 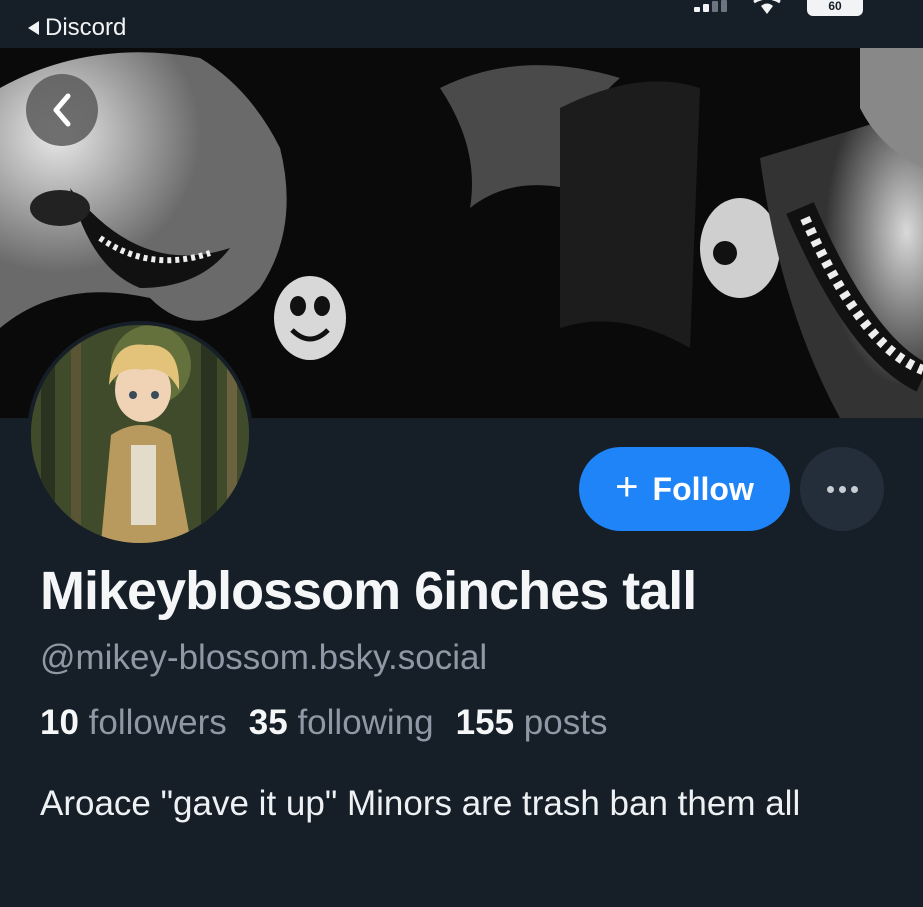 What do you see at coordinates (368, 591) in the screenshot?
I see `display-name: Mikeyblossom 6inches tall` at bounding box center [368, 591].